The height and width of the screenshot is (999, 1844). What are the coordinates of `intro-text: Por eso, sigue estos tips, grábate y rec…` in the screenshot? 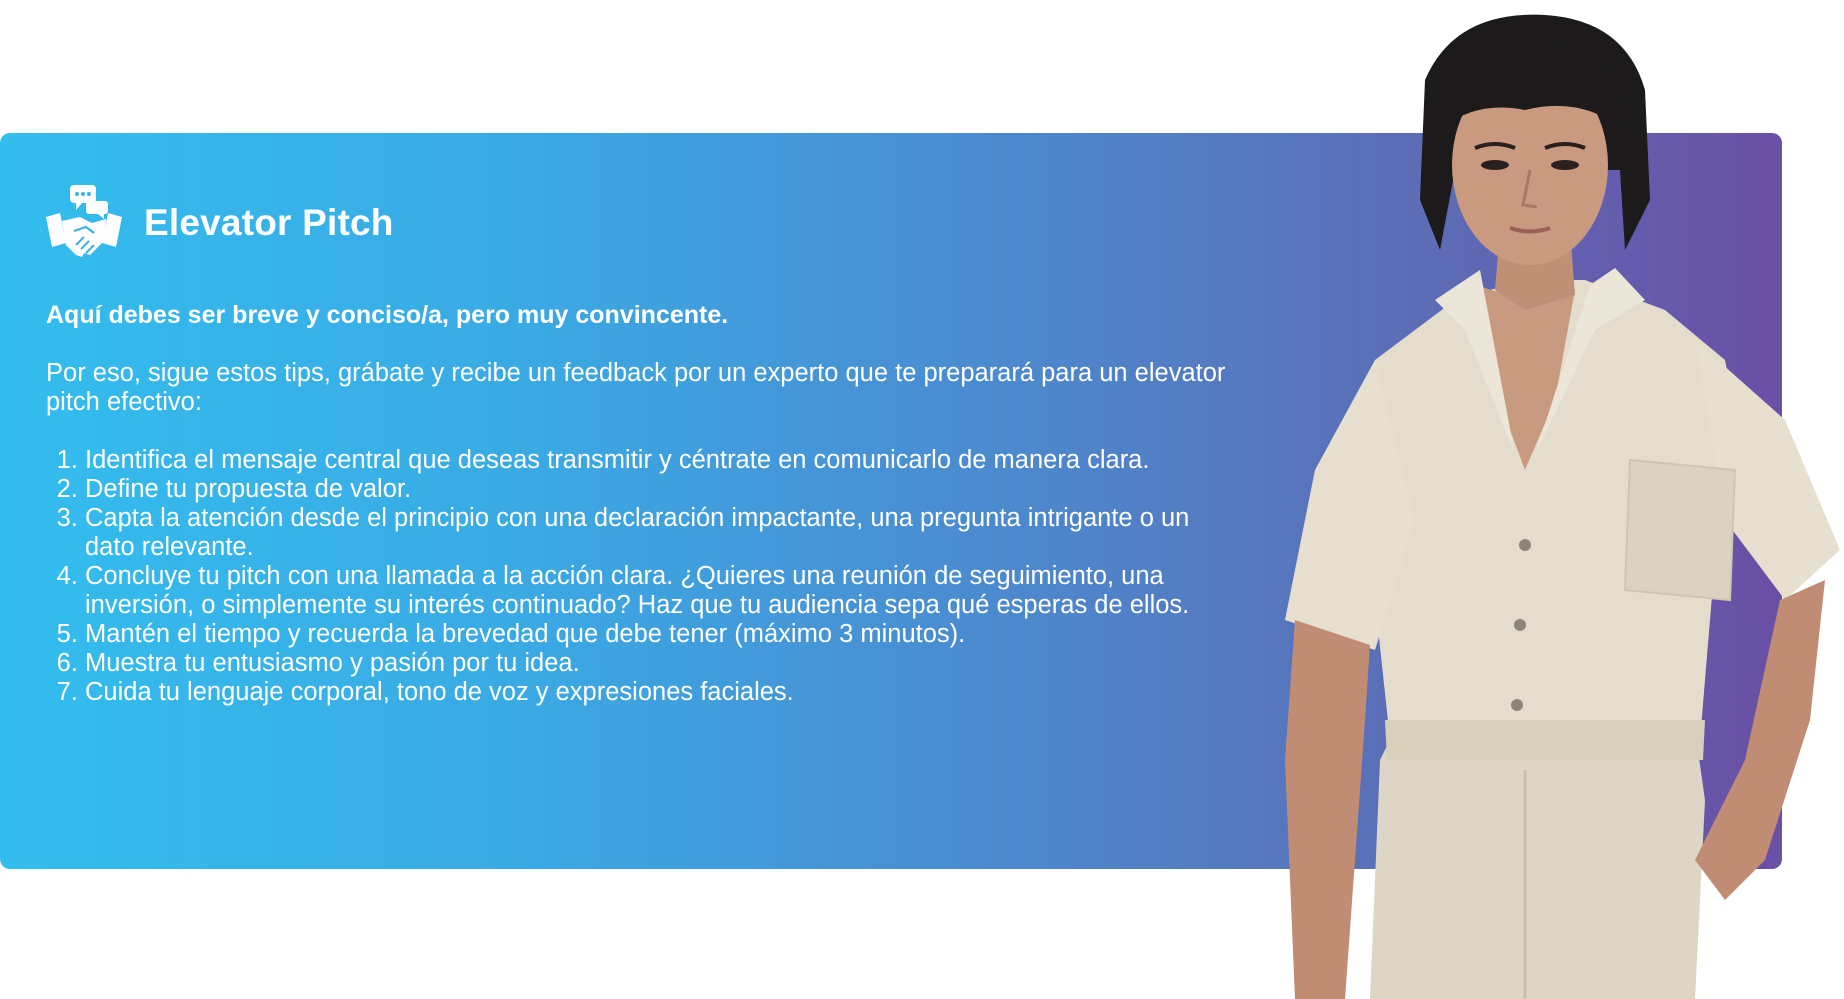 It's located at (636, 387).